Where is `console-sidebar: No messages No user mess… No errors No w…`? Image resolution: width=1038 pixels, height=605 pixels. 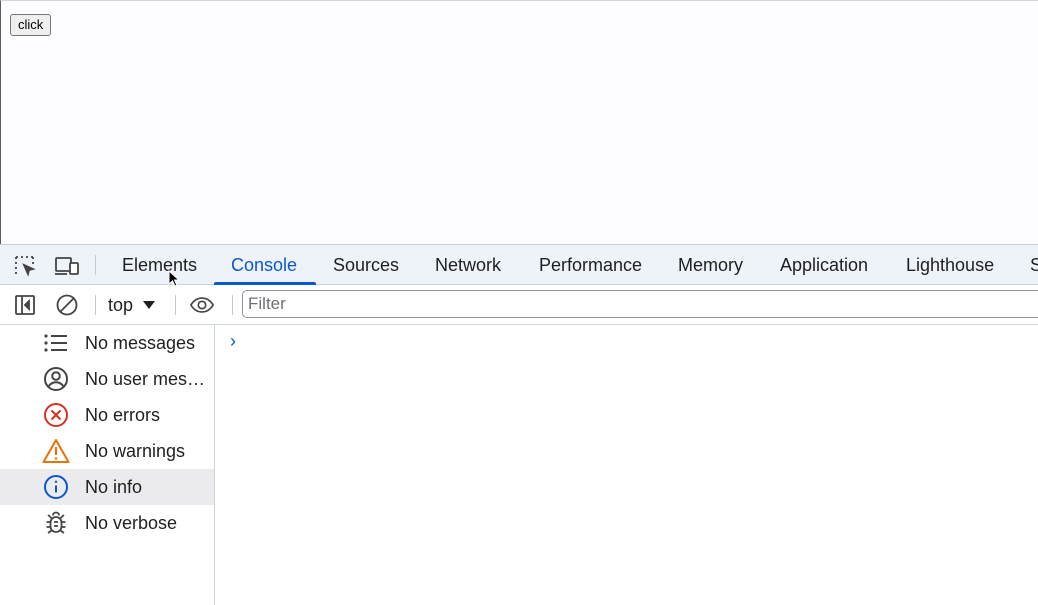
console-sidebar: No messages No user mess… No errors No w… is located at coordinates (107, 465).